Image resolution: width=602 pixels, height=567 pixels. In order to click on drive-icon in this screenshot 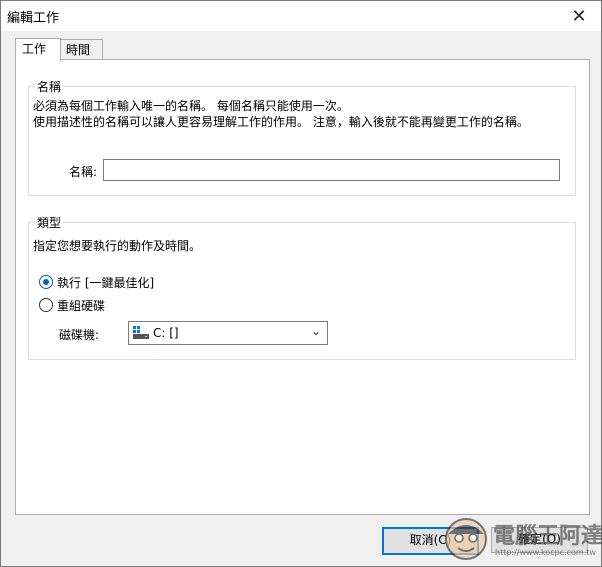, I will do `click(141, 332)`.